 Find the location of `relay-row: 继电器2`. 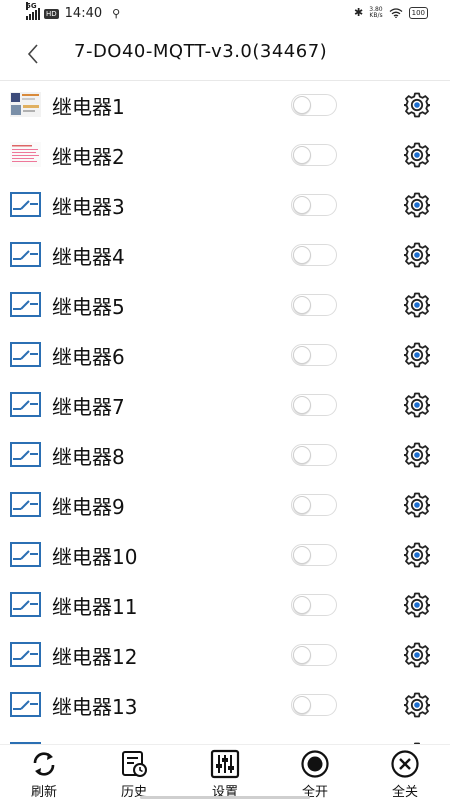

relay-row: 继电器2 is located at coordinates (225, 155).